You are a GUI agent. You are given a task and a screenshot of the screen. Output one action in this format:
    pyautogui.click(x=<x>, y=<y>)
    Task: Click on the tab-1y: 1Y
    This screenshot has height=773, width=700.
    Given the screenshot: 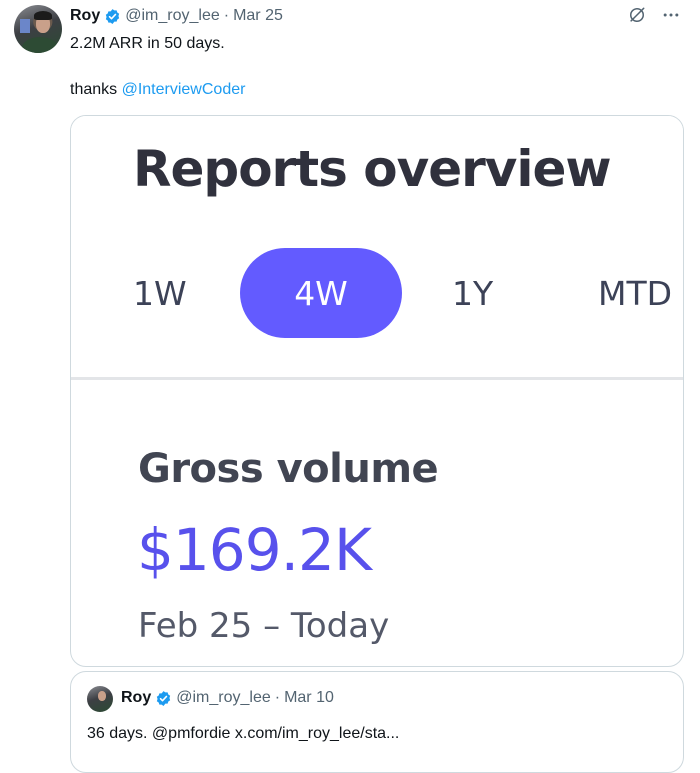 What is the action you would take?
    pyautogui.click(x=473, y=293)
    